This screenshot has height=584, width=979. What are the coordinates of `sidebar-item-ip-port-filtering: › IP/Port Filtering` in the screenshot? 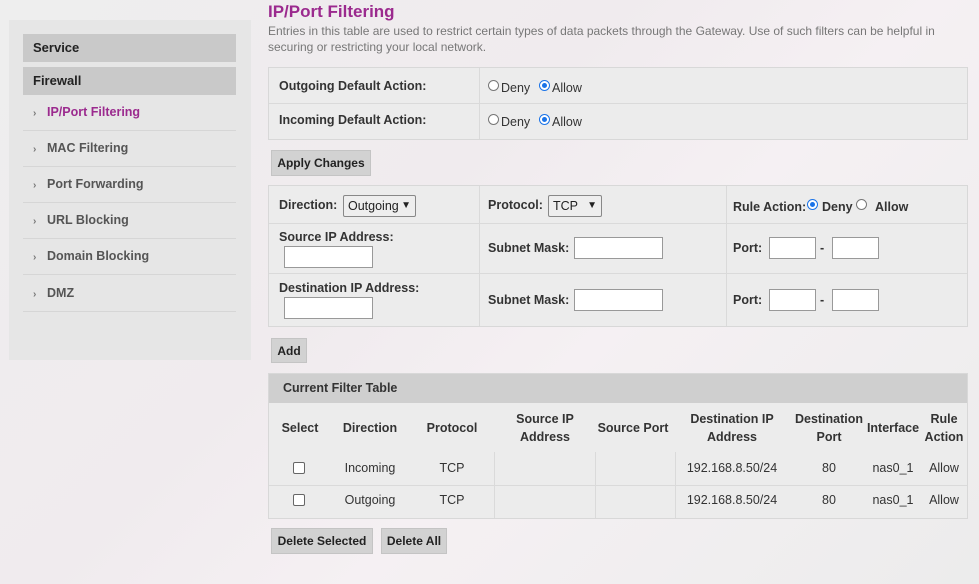 It's located at (129, 113).